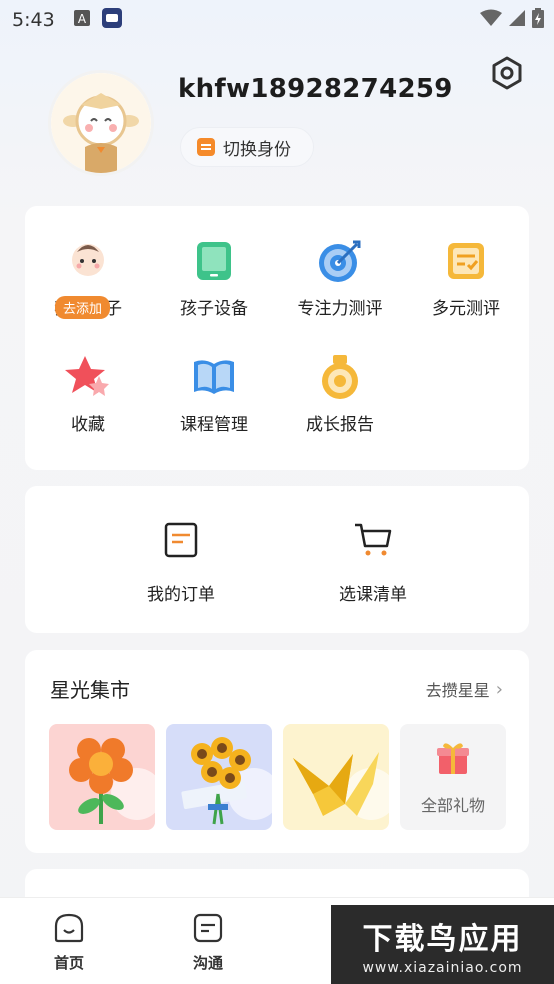  Describe the element at coordinates (257, 149) in the screenshot. I see `switch-identity-label: 切换身份` at that location.